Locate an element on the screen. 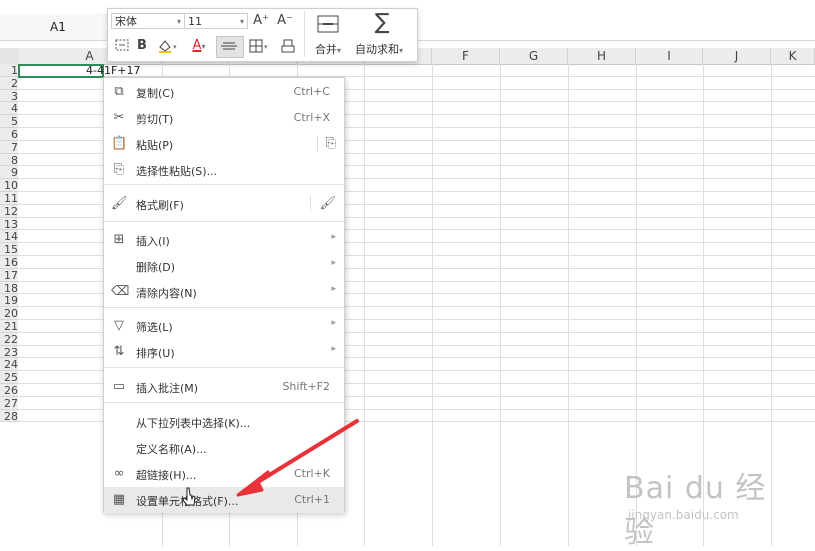 The width and height of the screenshot is (815, 551). watermark-site: jingyan.baidu.com is located at coordinates (683, 515).